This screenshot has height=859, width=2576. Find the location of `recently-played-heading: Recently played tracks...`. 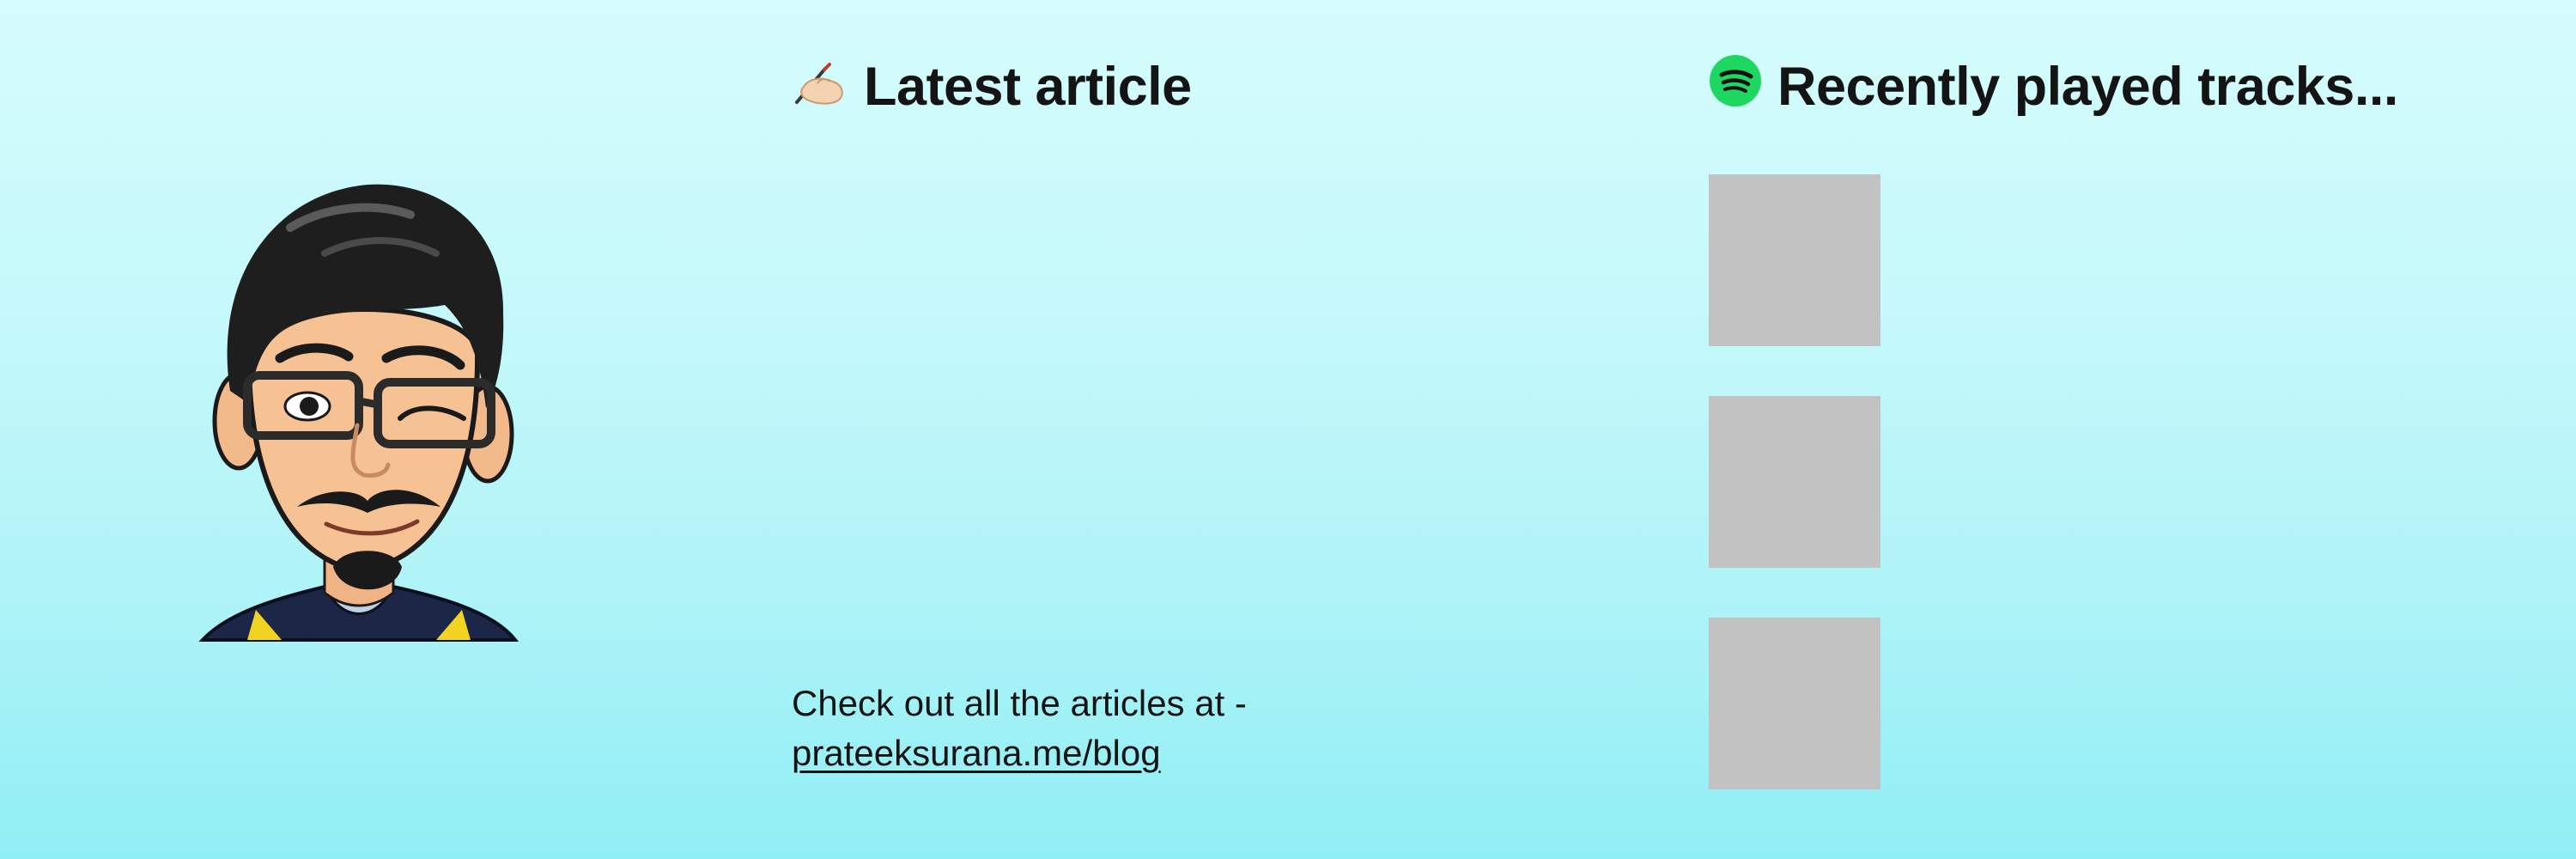

recently-played-heading: Recently played tracks... is located at coordinates (2053, 87).